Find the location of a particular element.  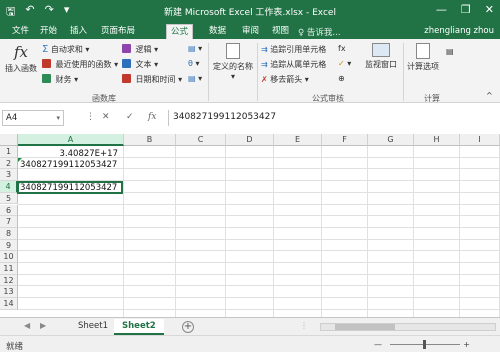

remove-arrows-button: ✗ 移去箭头 ▾ is located at coordinates (285, 79).